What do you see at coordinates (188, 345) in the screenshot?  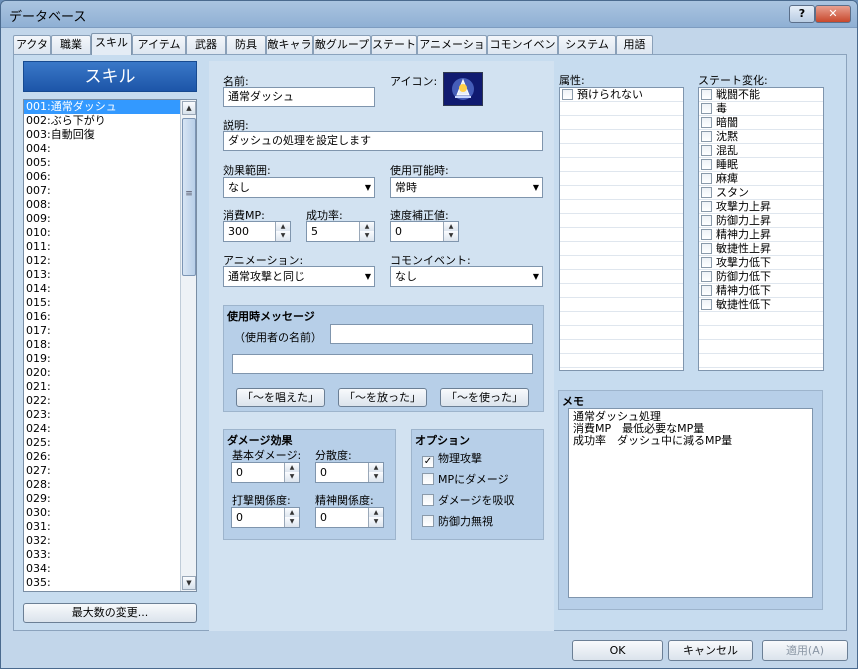 I see `list-scrollbar: ▲ ≡ ▼` at bounding box center [188, 345].